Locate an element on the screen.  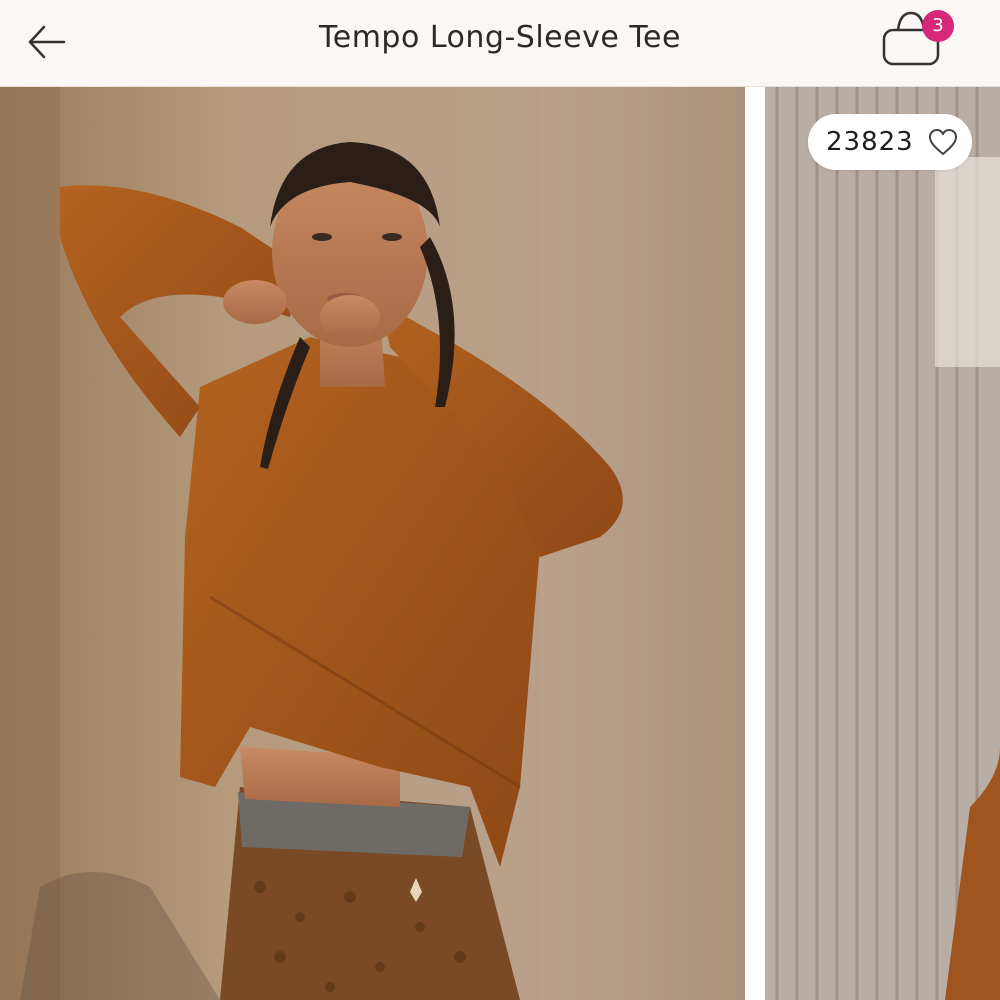
page-title: Tempo Long-Sleeve Tee is located at coordinates (500, 37).